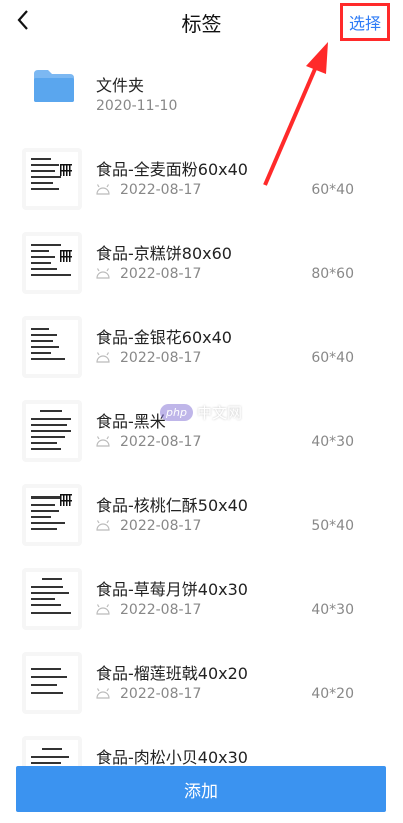 The width and height of the screenshot is (403, 823). I want to click on item-name: 食品-肉松小贝40x30, so click(172, 757).